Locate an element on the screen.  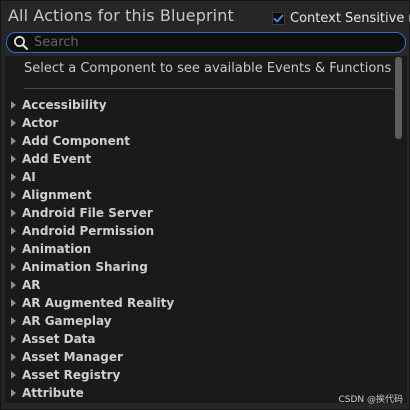
category-item: Actor is located at coordinates (199, 123).